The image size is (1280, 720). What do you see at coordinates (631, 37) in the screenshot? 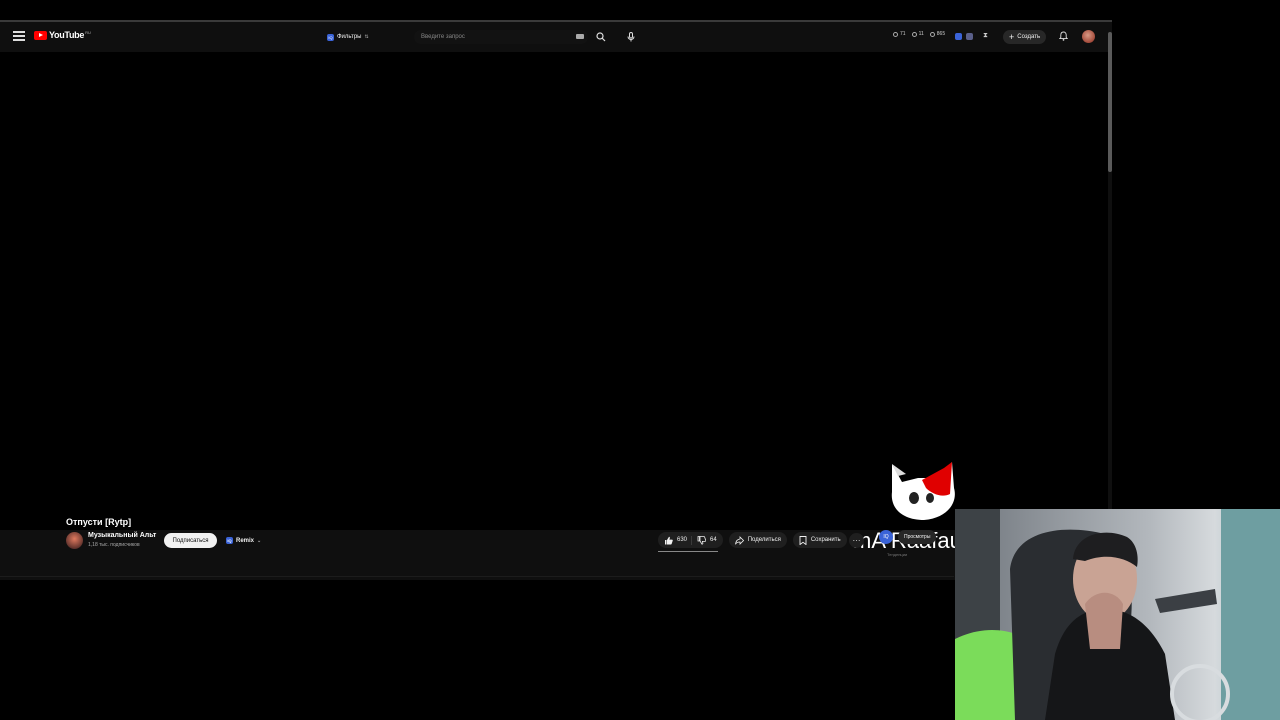
I see `microphone-icon` at bounding box center [631, 37].